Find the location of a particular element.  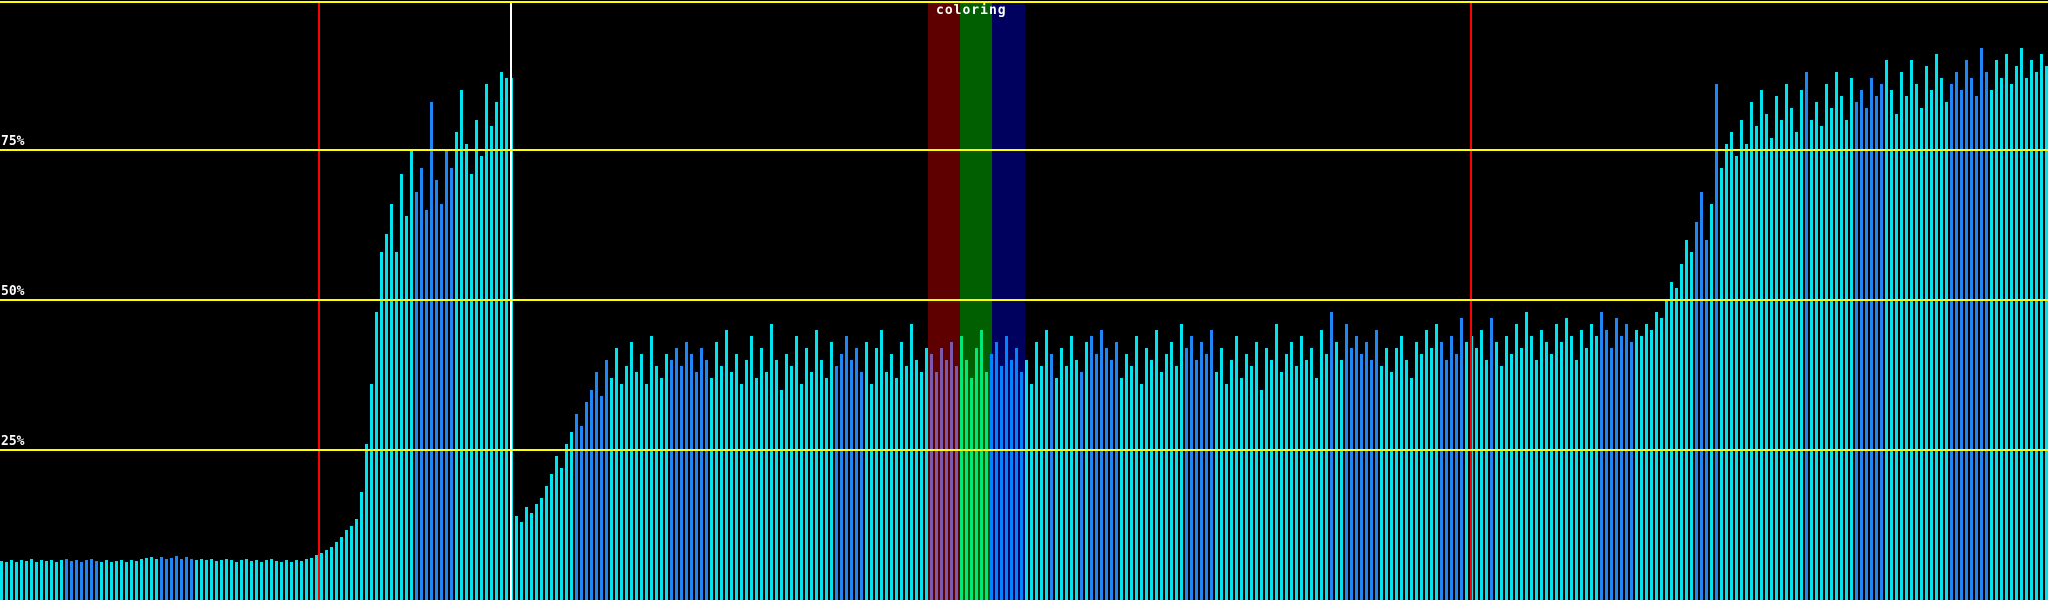

y-tick-label-75: 75% is located at coordinates (13, 141).